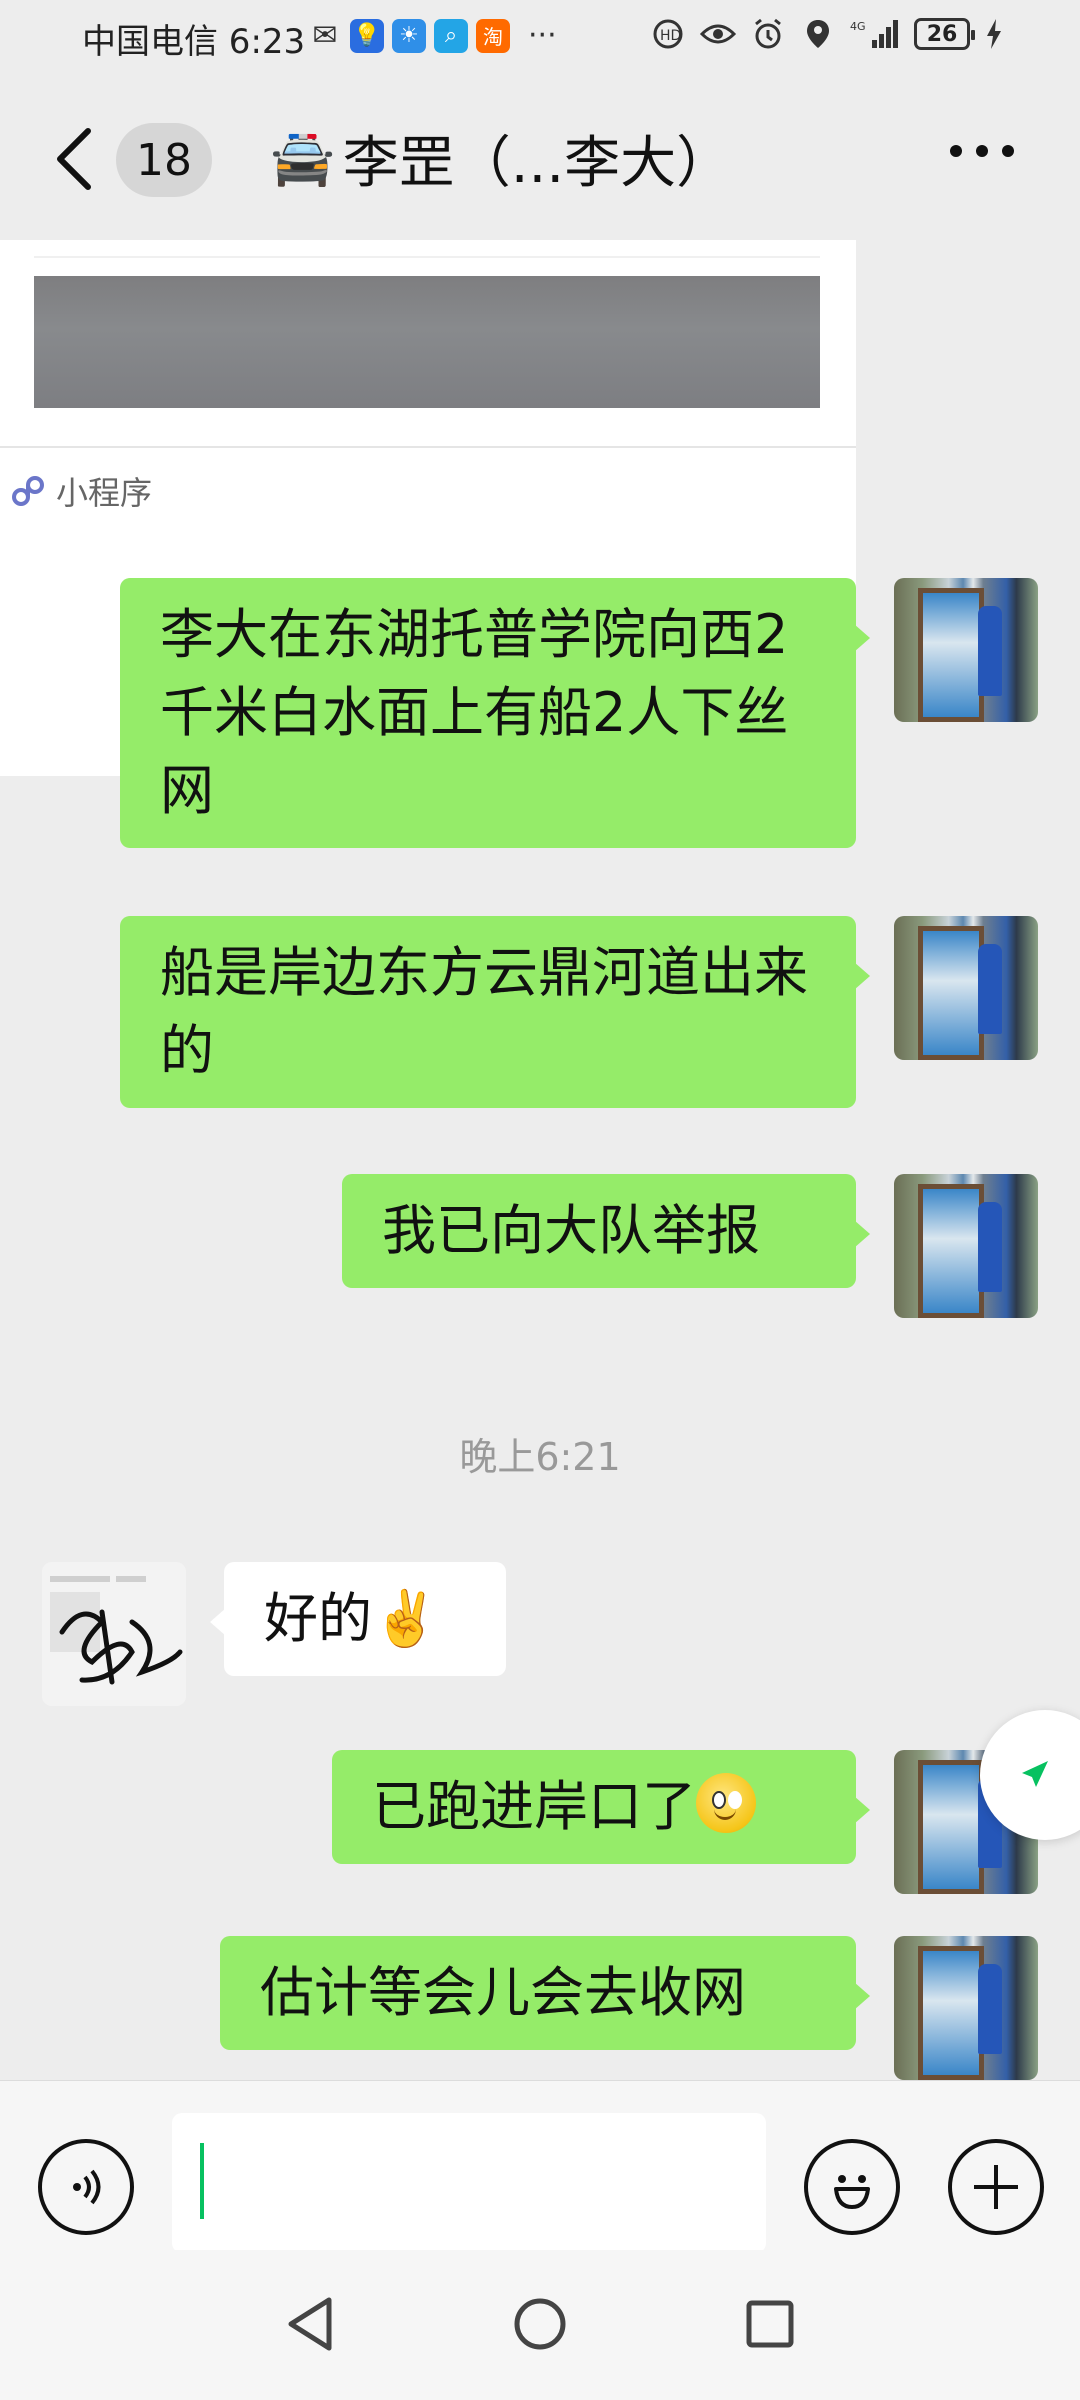 Image resolution: width=1080 pixels, height=2400 pixels. I want to click on weather-app-icon: ☀, so click(409, 35).